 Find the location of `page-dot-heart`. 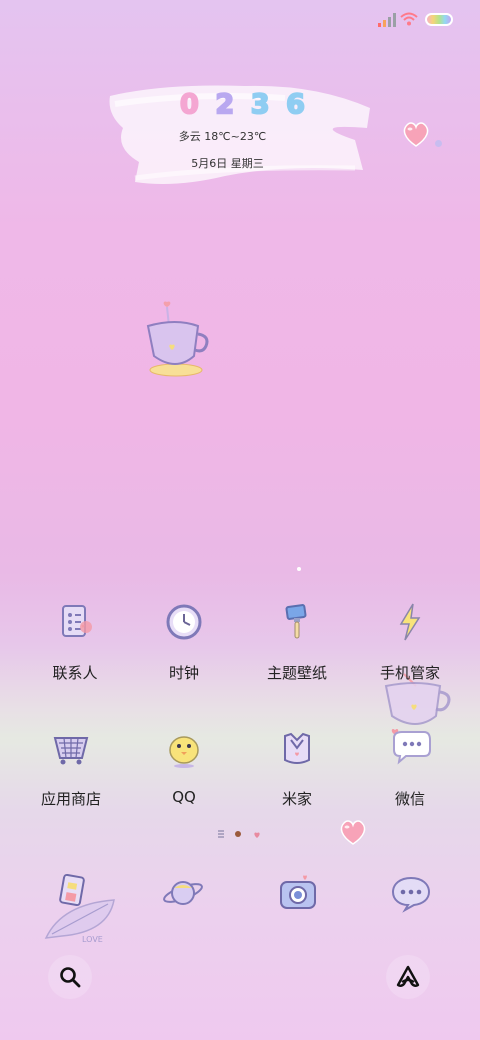

page-dot-heart is located at coordinates (257, 835).